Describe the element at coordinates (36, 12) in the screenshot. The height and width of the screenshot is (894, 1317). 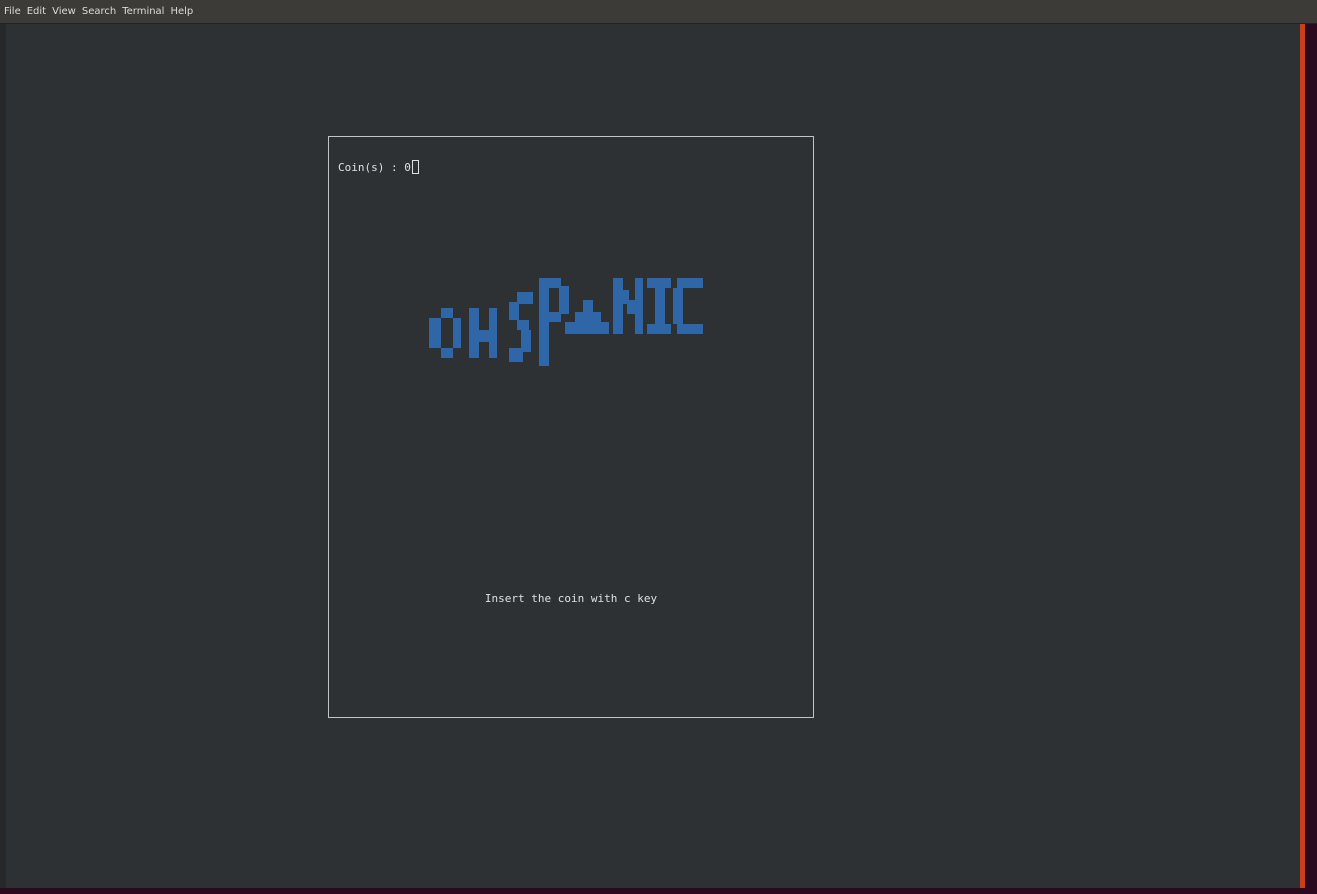
I see `menu-edit: Edit` at that location.